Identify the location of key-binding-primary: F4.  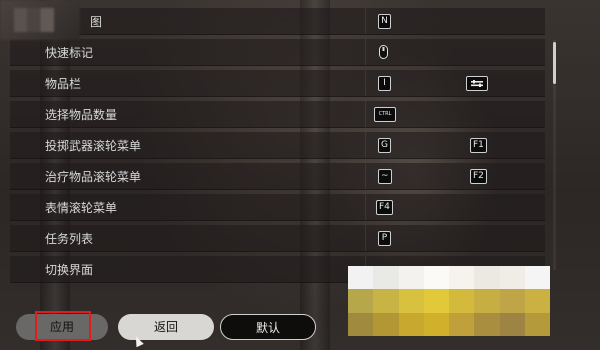
(384, 207).